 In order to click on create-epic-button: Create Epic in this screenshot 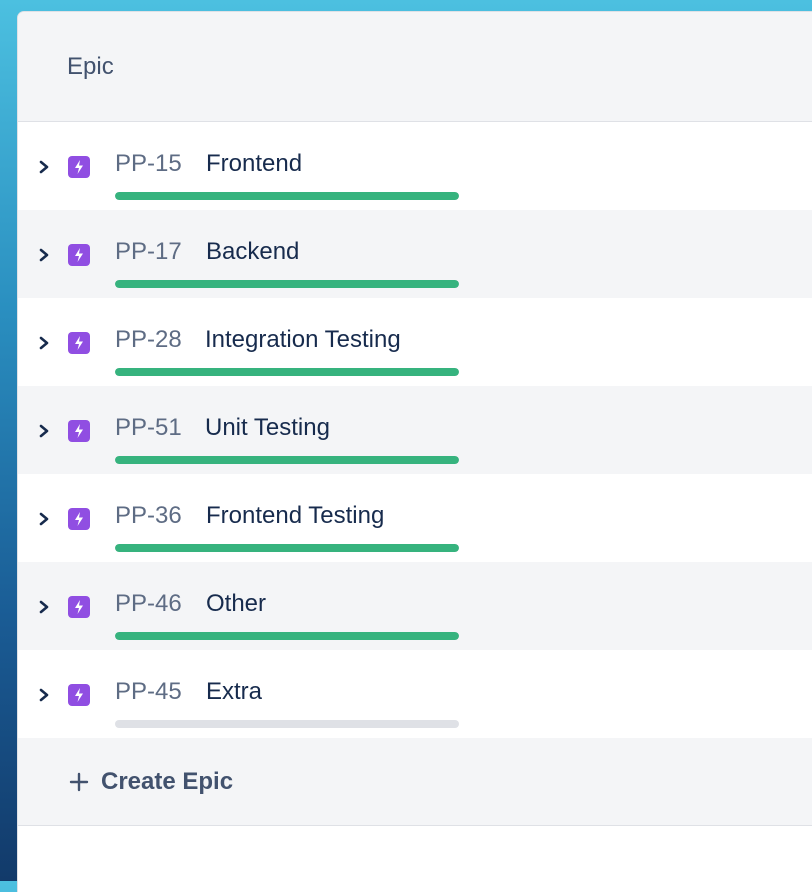, I will do `click(415, 782)`.